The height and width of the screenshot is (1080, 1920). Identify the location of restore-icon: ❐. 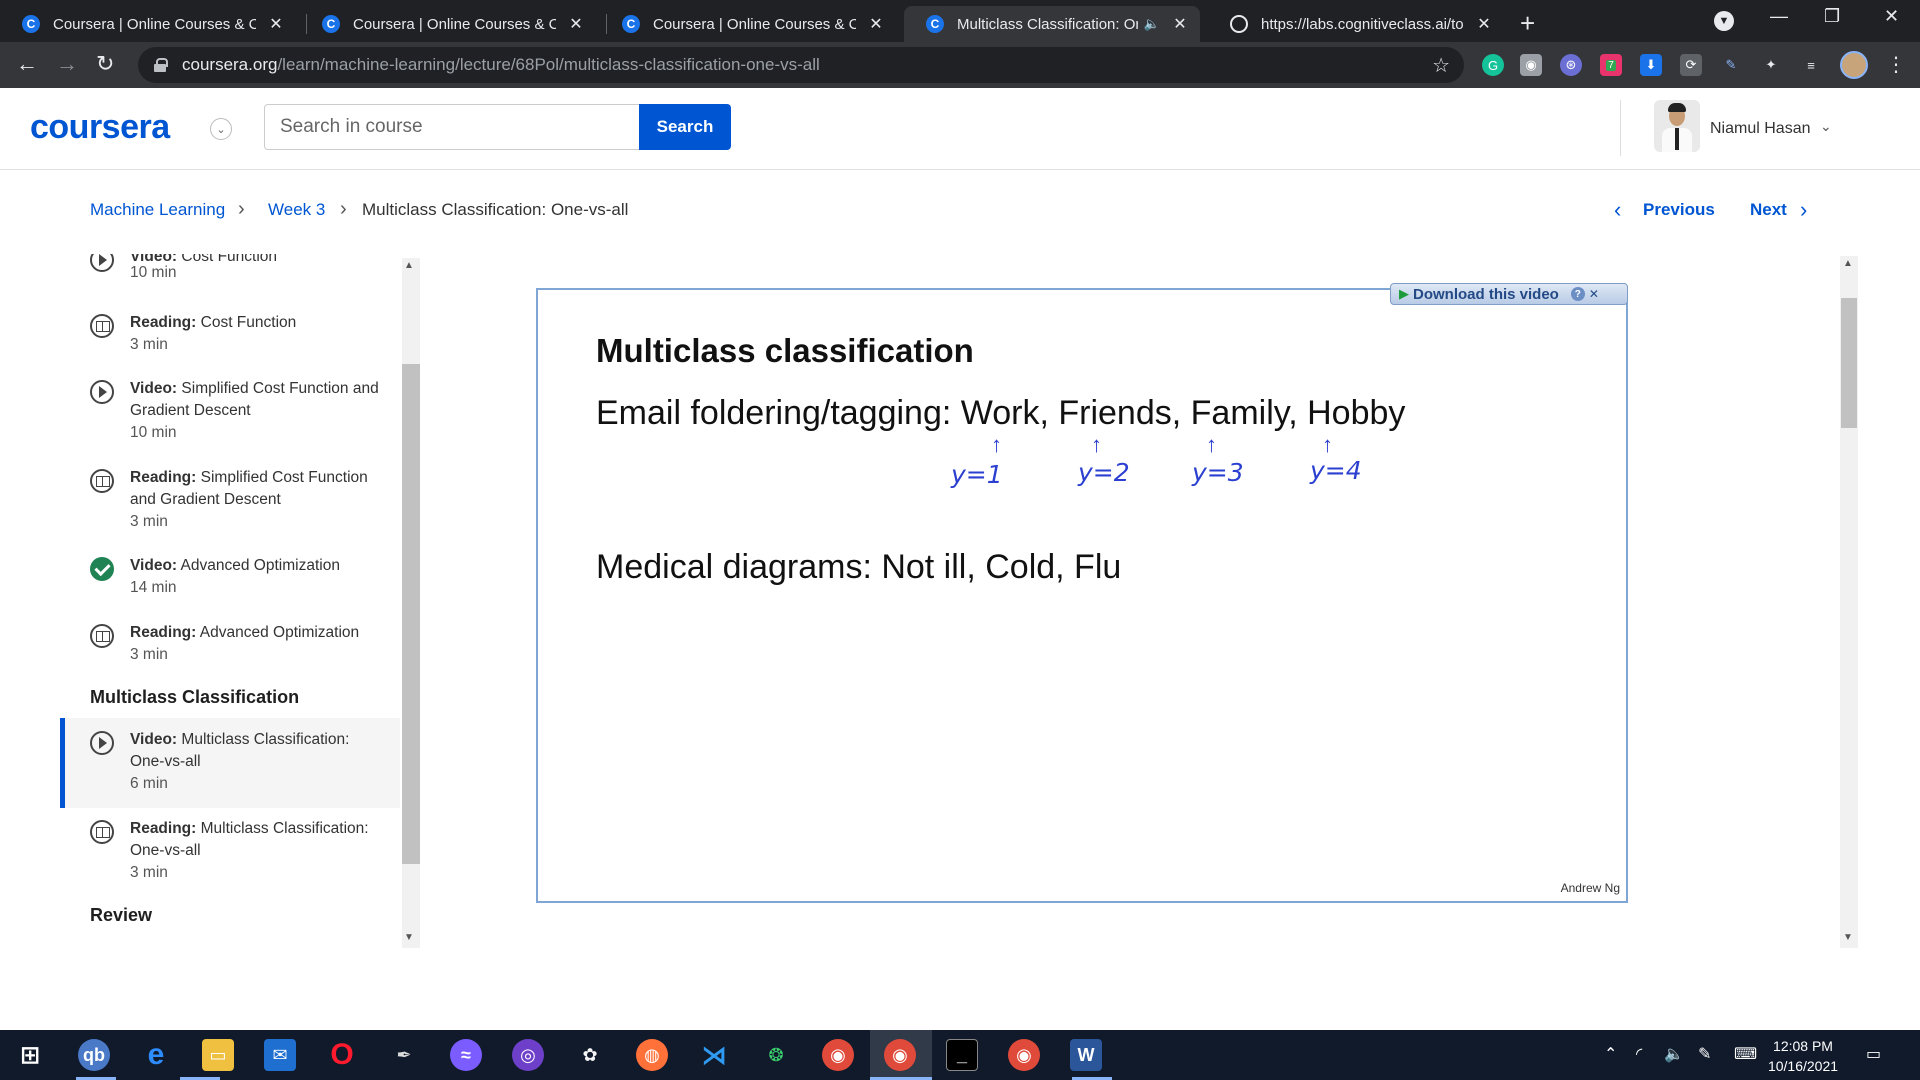
(1832, 16).